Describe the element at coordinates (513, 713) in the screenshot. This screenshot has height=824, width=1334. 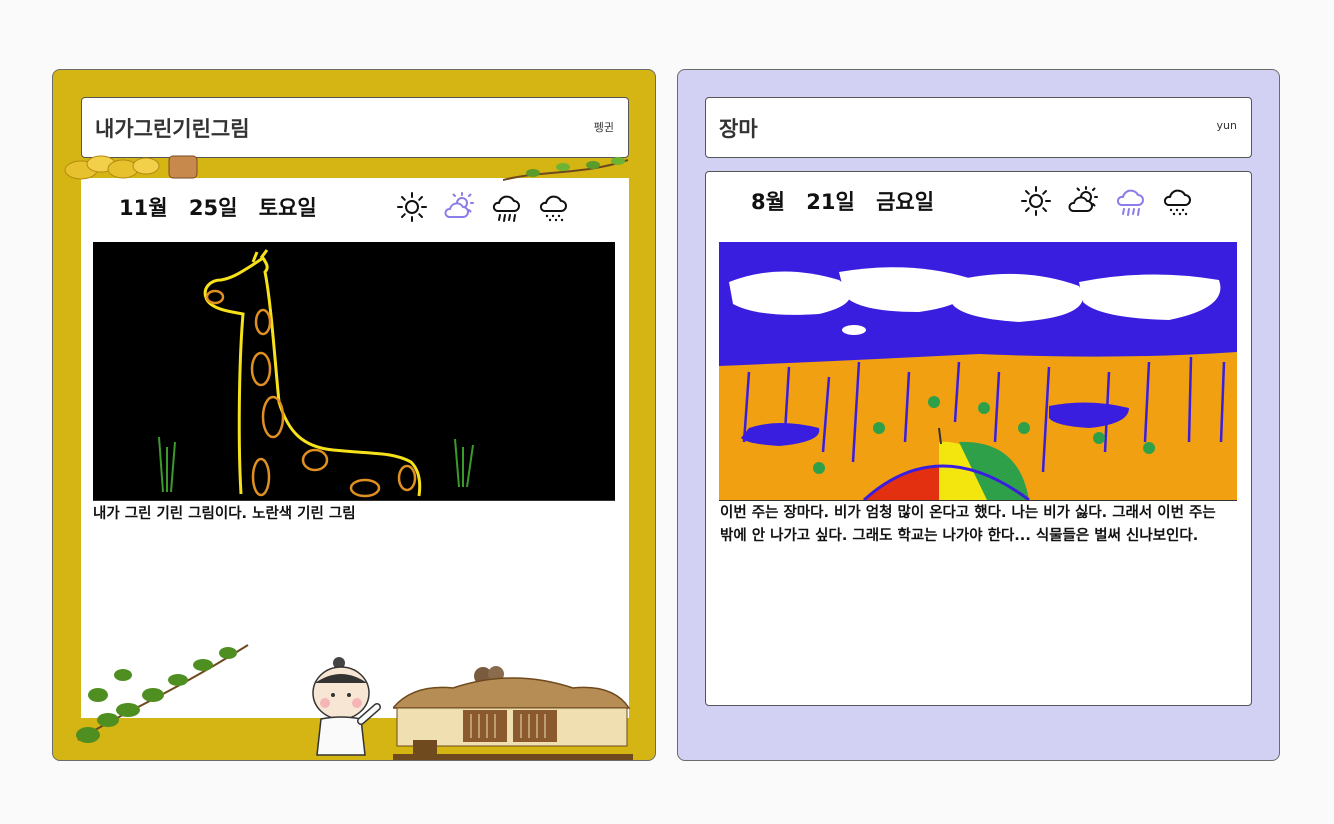
I see `hanok-house-illustration` at that location.